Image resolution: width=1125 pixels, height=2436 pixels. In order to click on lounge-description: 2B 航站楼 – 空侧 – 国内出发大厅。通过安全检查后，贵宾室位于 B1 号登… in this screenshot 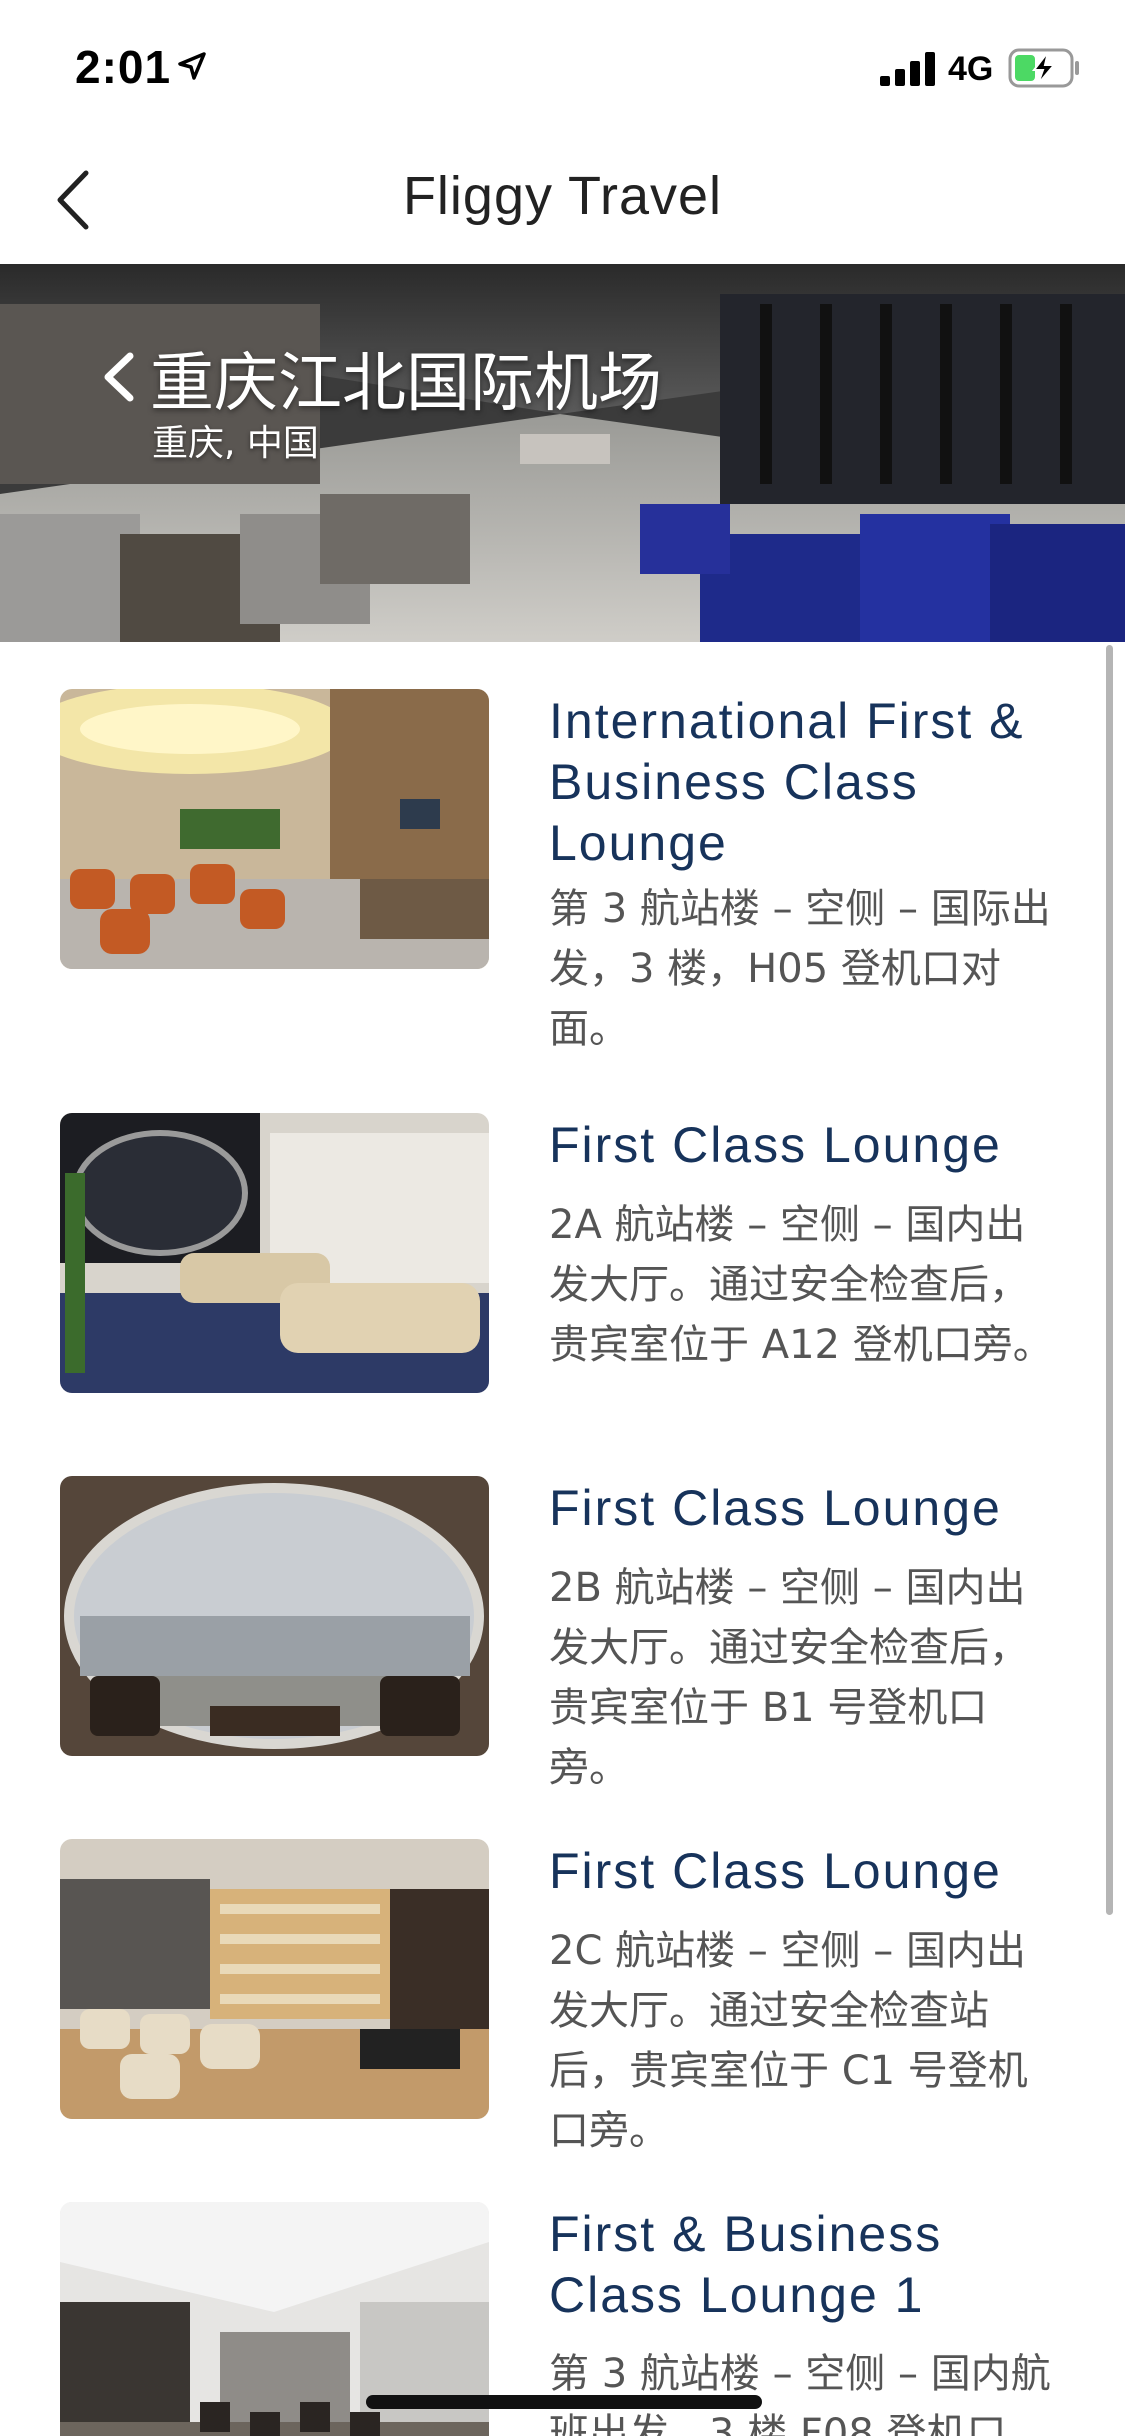, I will do `click(789, 1678)`.